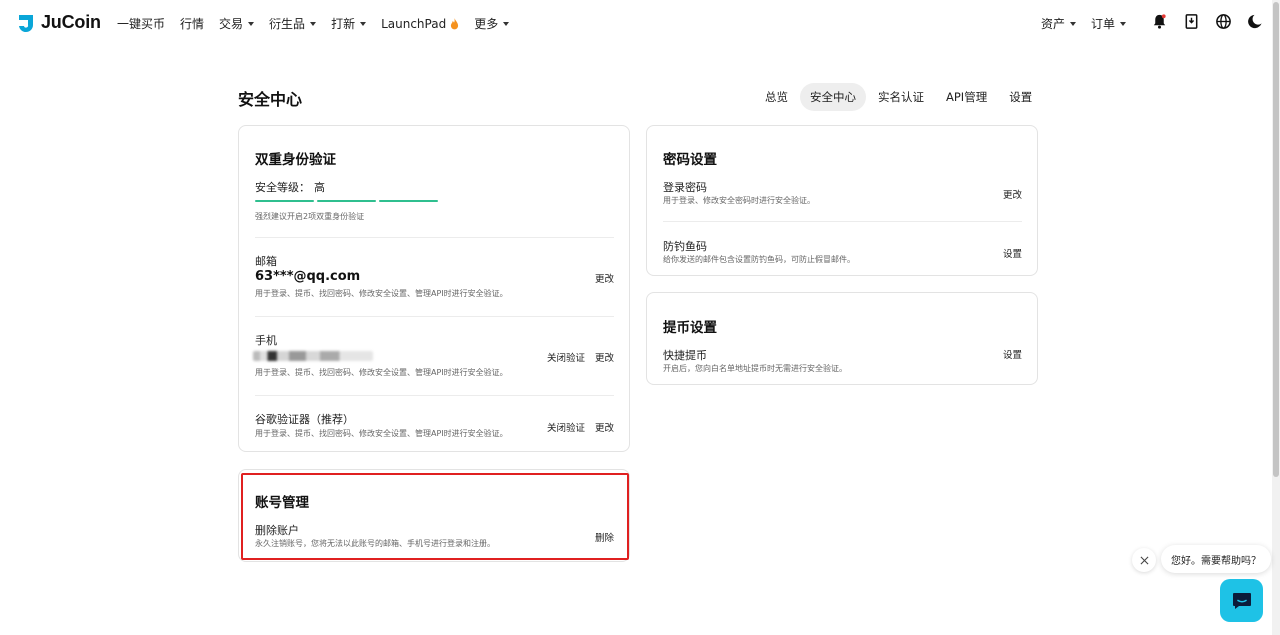 Image resolution: width=1280 pixels, height=635 pixels. What do you see at coordinates (966, 97) in the screenshot?
I see `tab-api-management: API管理` at bounding box center [966, 97].